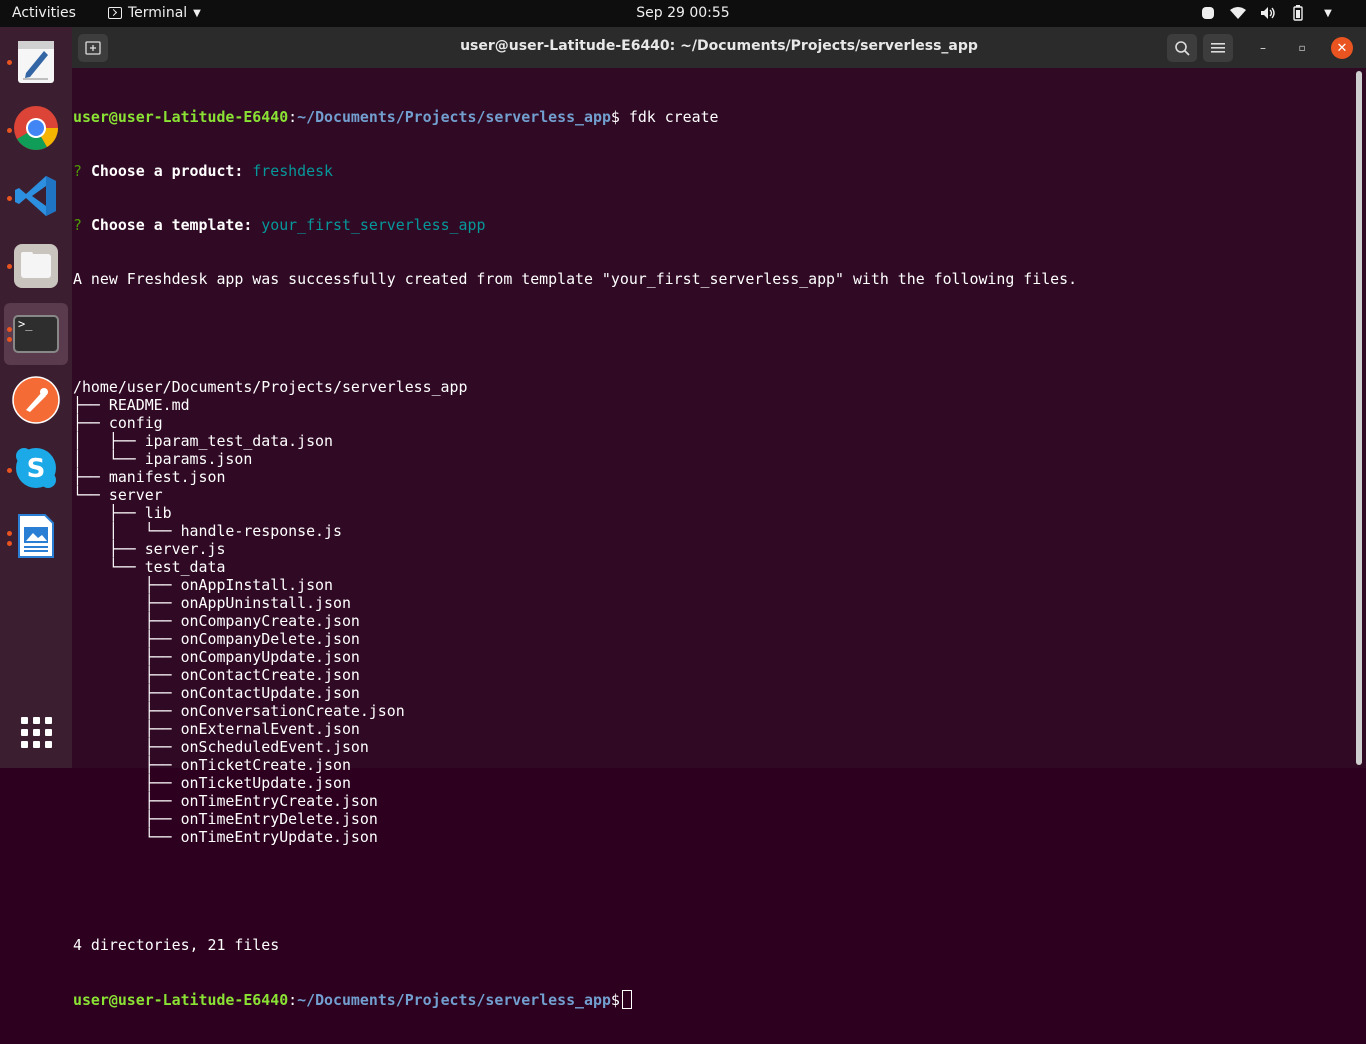 The width and height of the screenshot is (1366, 1044). I want to click on command-text: fdk create, so click(669, 117).